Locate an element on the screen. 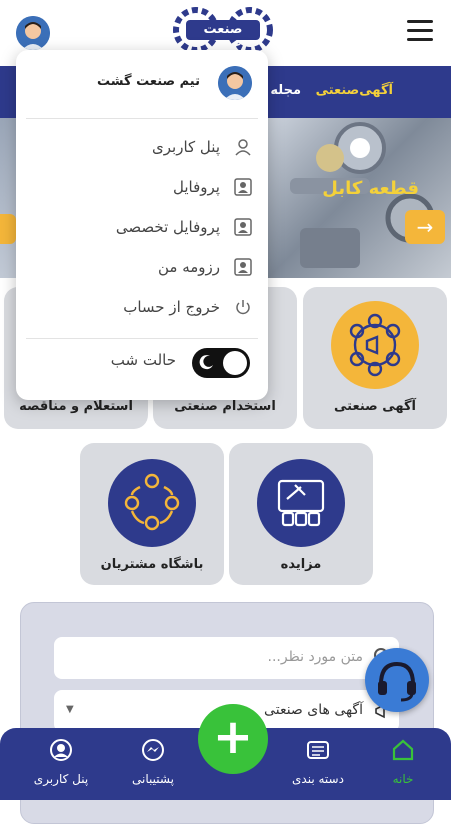  category-icon is located at coordinates (318, 750).